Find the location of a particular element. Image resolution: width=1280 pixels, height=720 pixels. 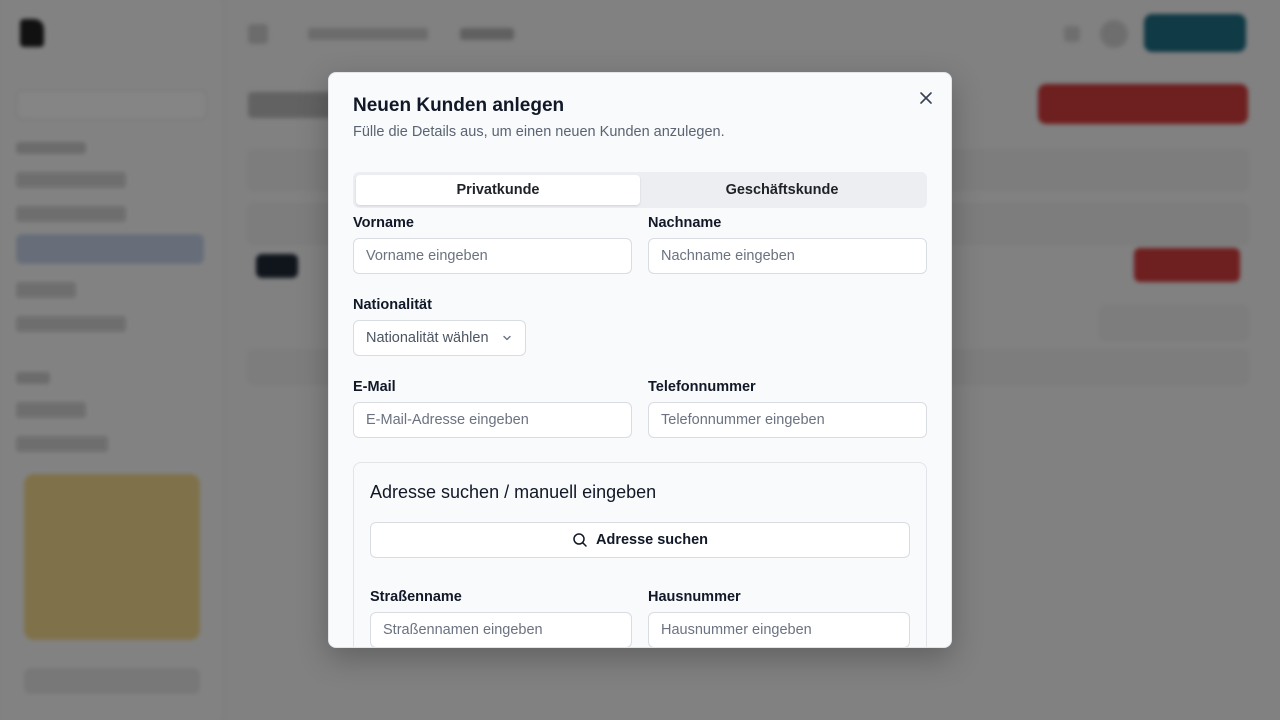

phone-group: Telefonnummer is located at coordinates (787, 408).